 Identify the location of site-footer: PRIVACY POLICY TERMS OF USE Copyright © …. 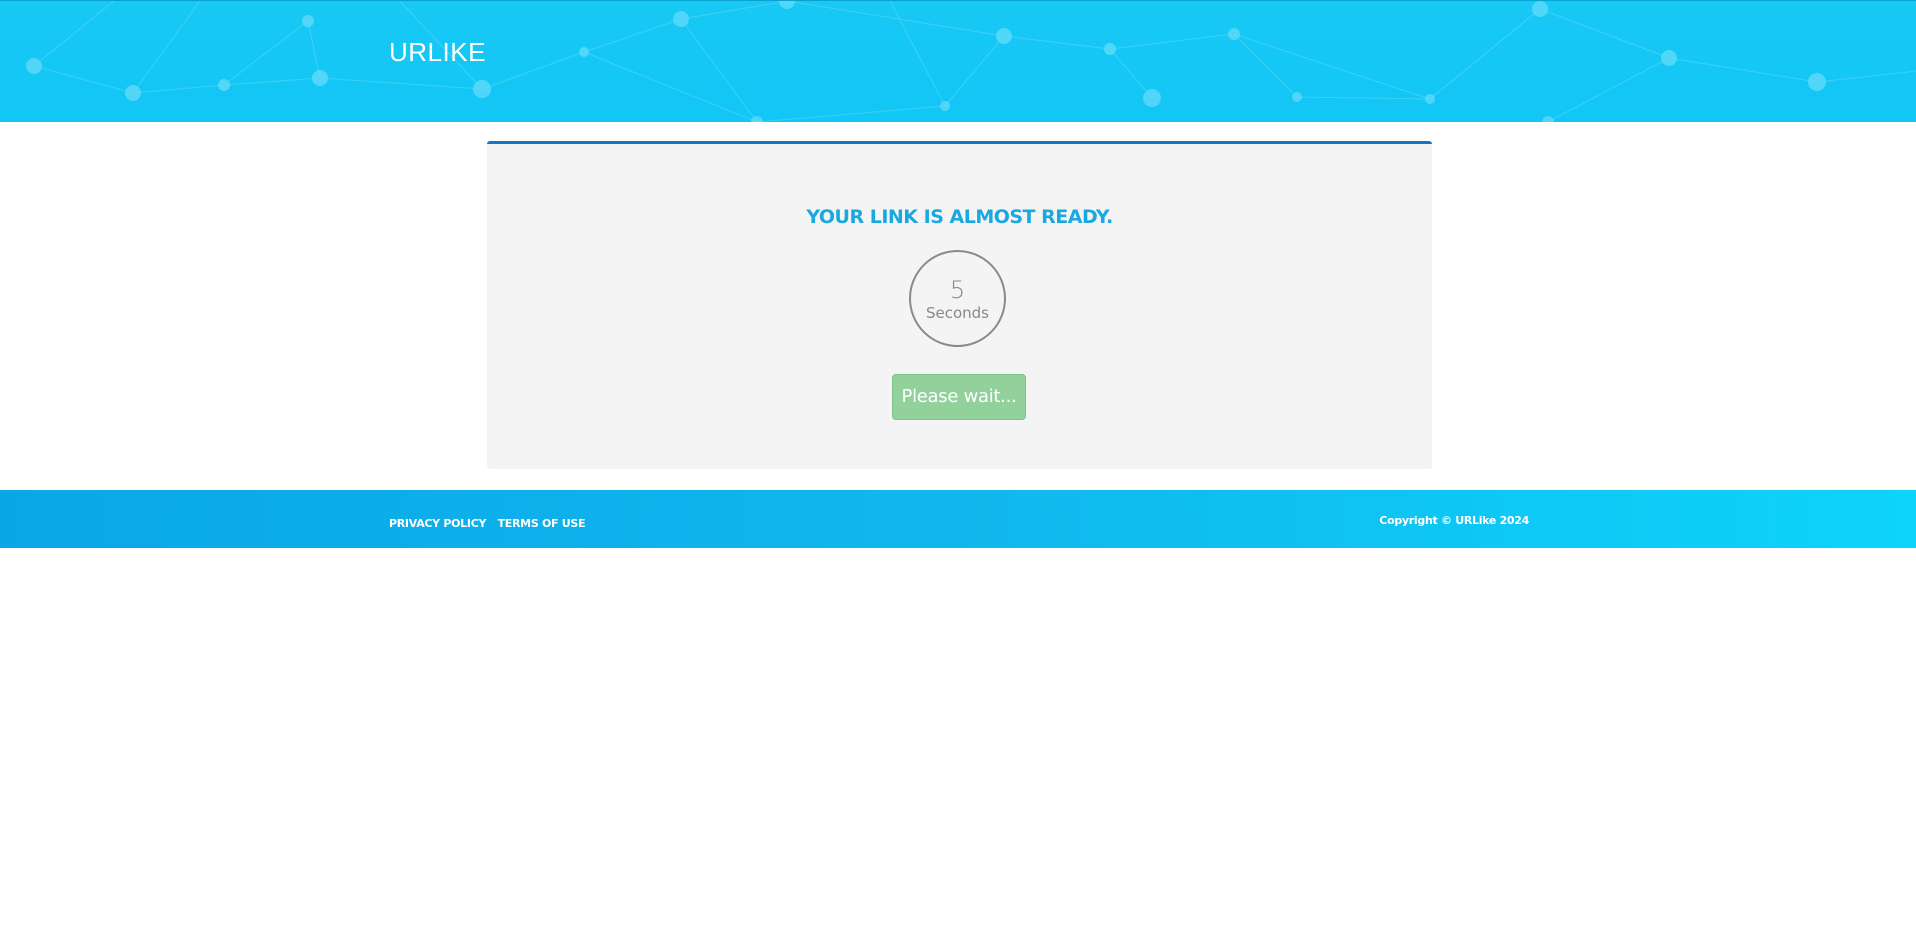
(958, 519).